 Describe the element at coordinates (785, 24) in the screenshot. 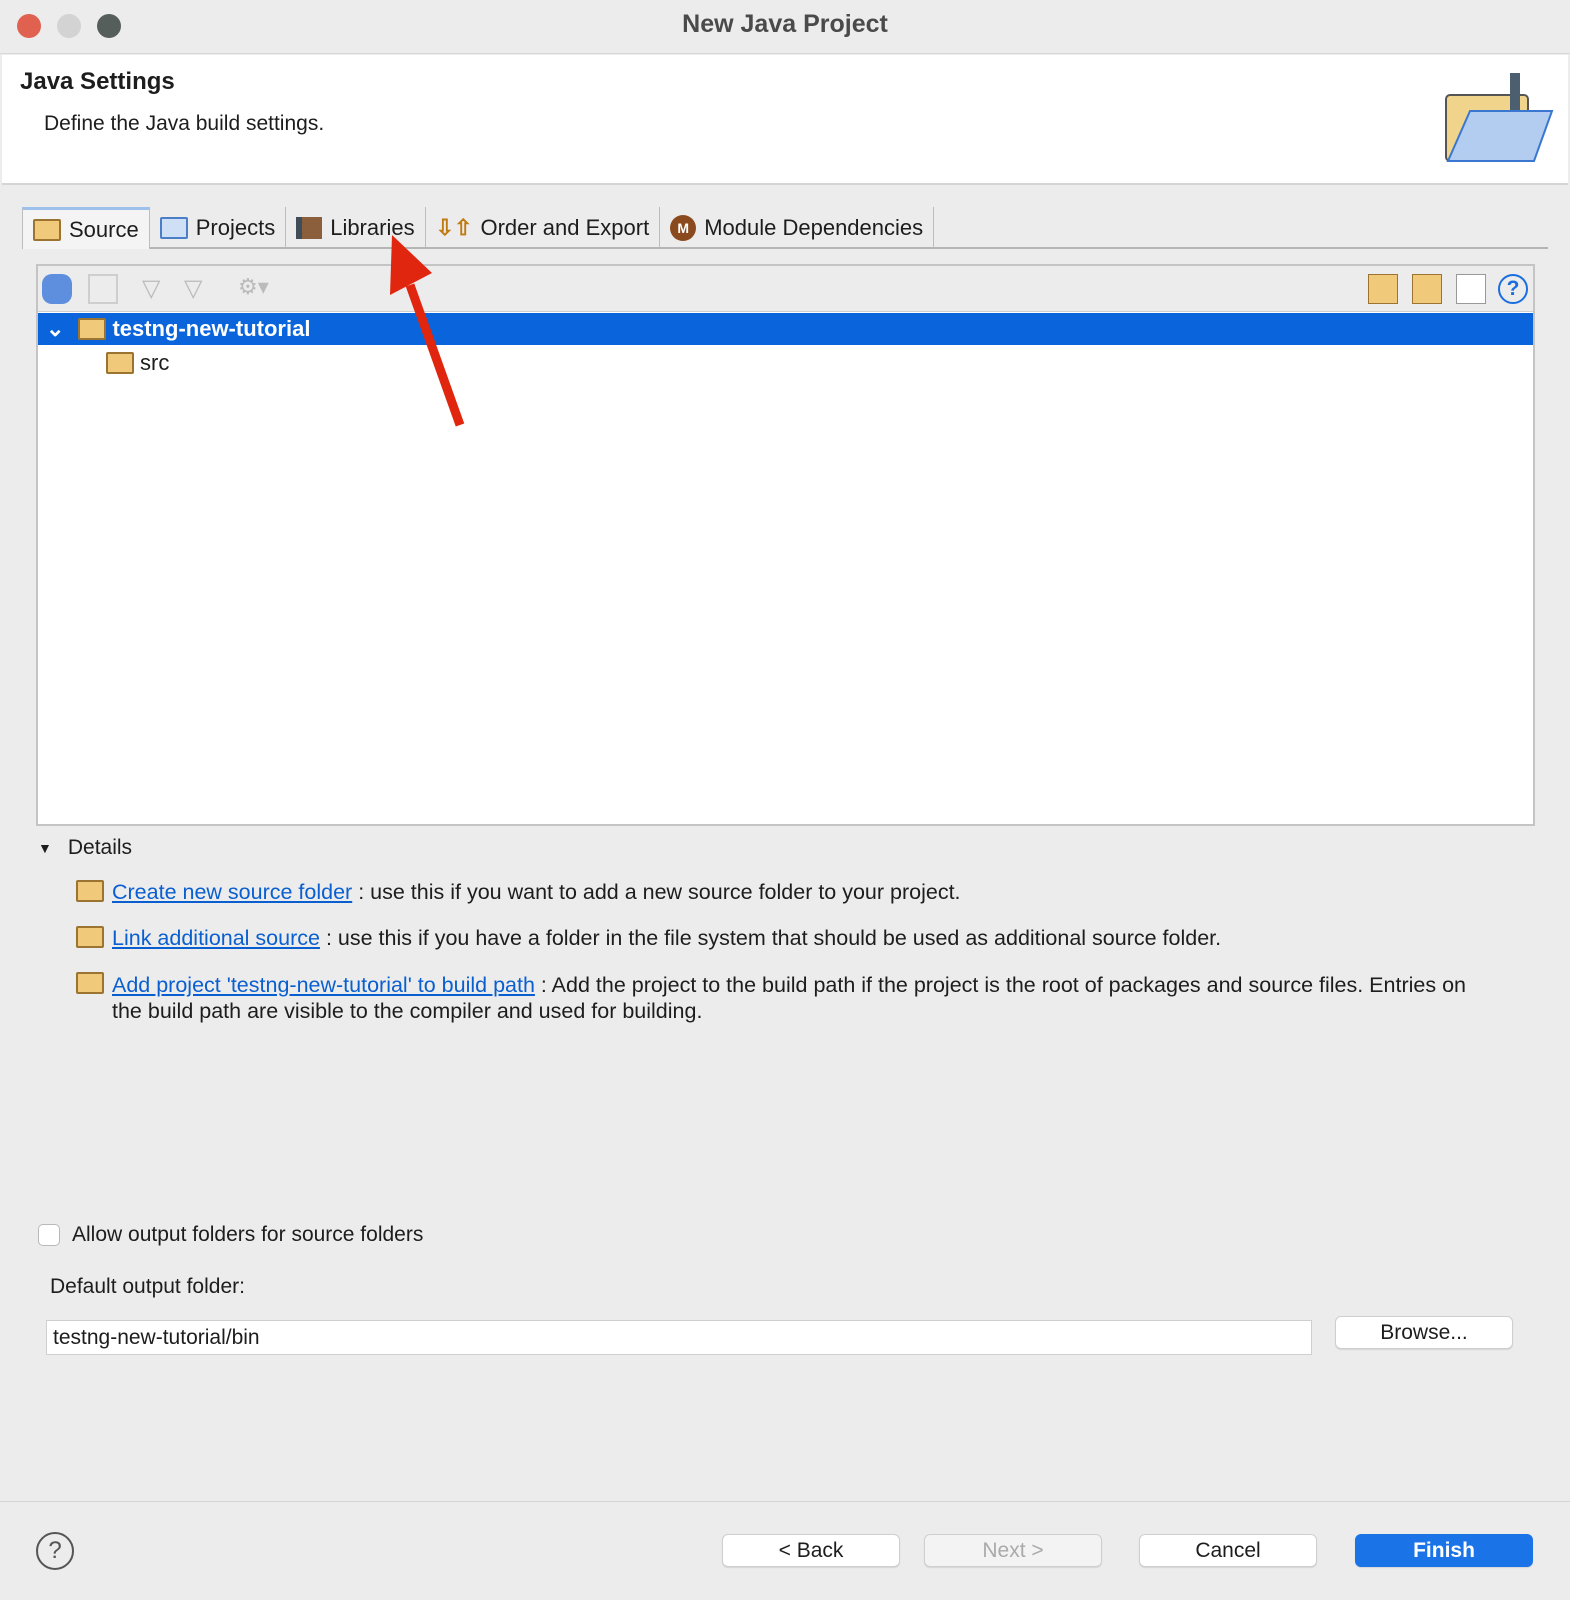

I see `window-title: New Java Project` at that location.